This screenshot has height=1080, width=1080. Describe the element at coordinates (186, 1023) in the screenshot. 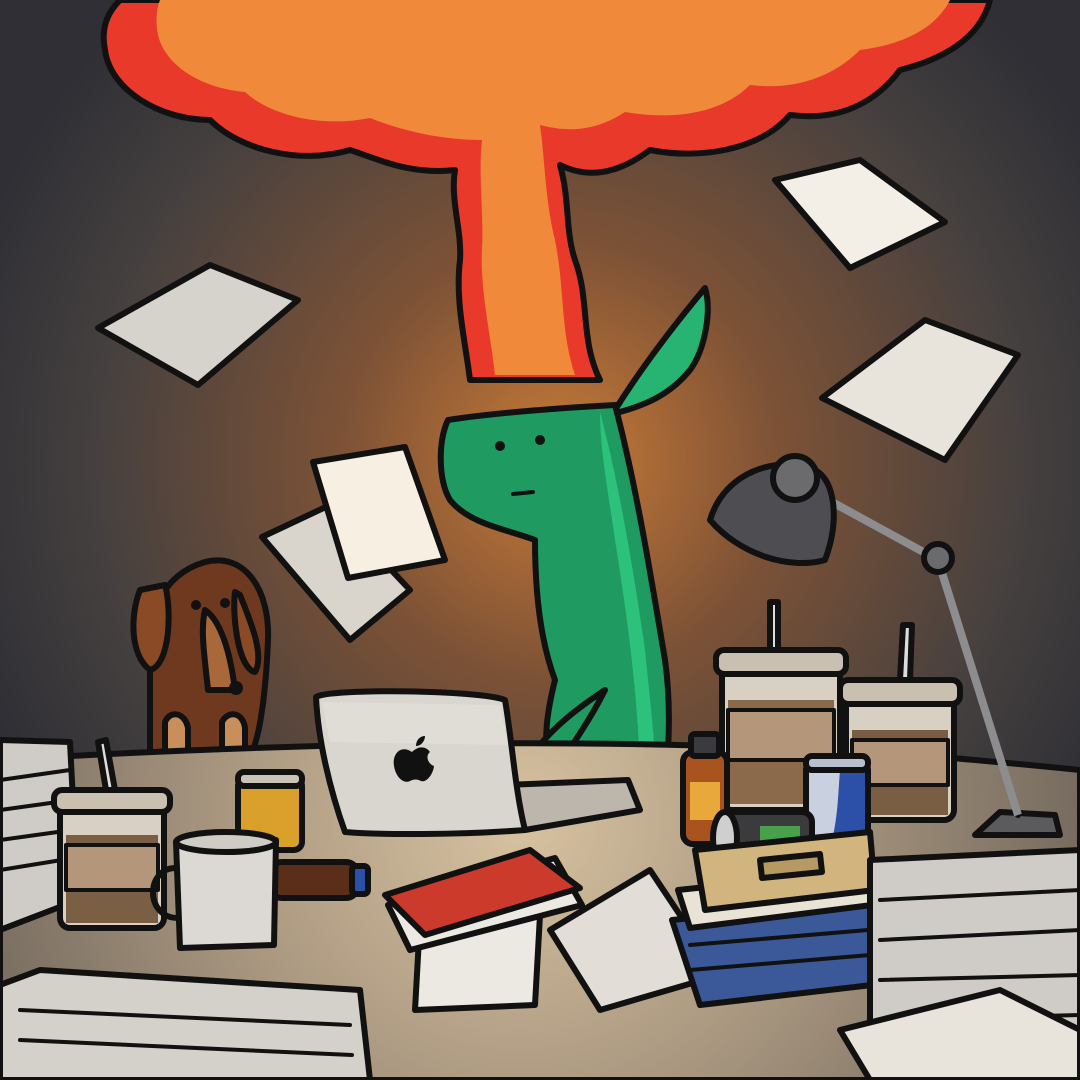

I see `paper-sheet-icon` at that location.